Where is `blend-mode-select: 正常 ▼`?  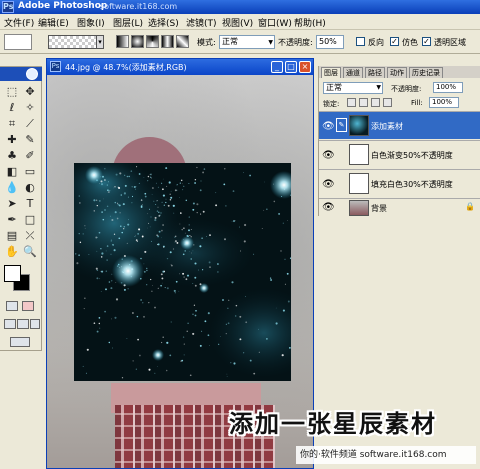
blend-mode-select: 正常 ▼ is located at coordinates (353, 88).